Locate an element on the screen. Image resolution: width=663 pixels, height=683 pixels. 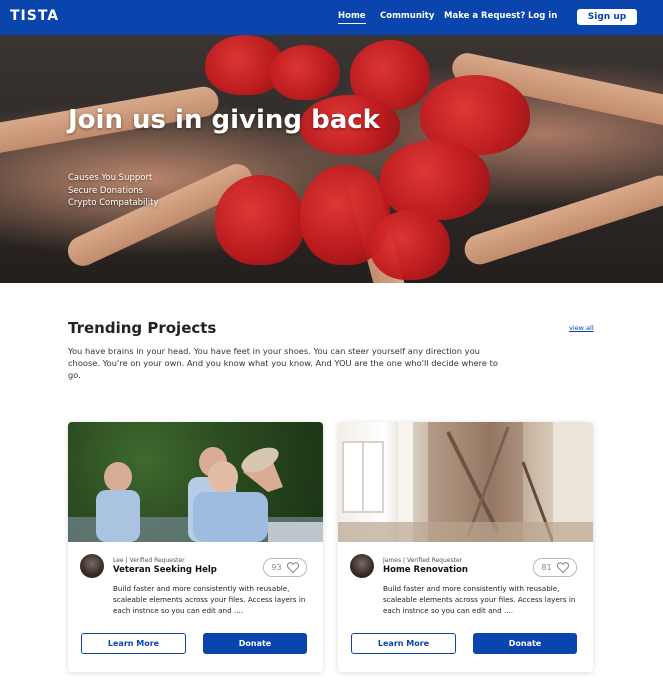
nav-link-community: Community is located at coordinates (407, 16).